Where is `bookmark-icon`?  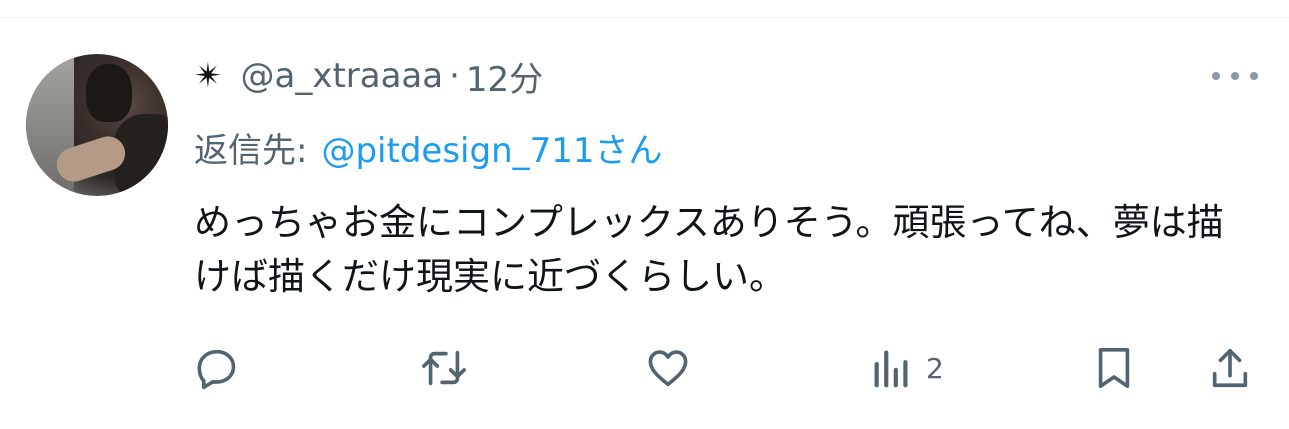
bookmark-icon is located at coordinates (1114, 368).